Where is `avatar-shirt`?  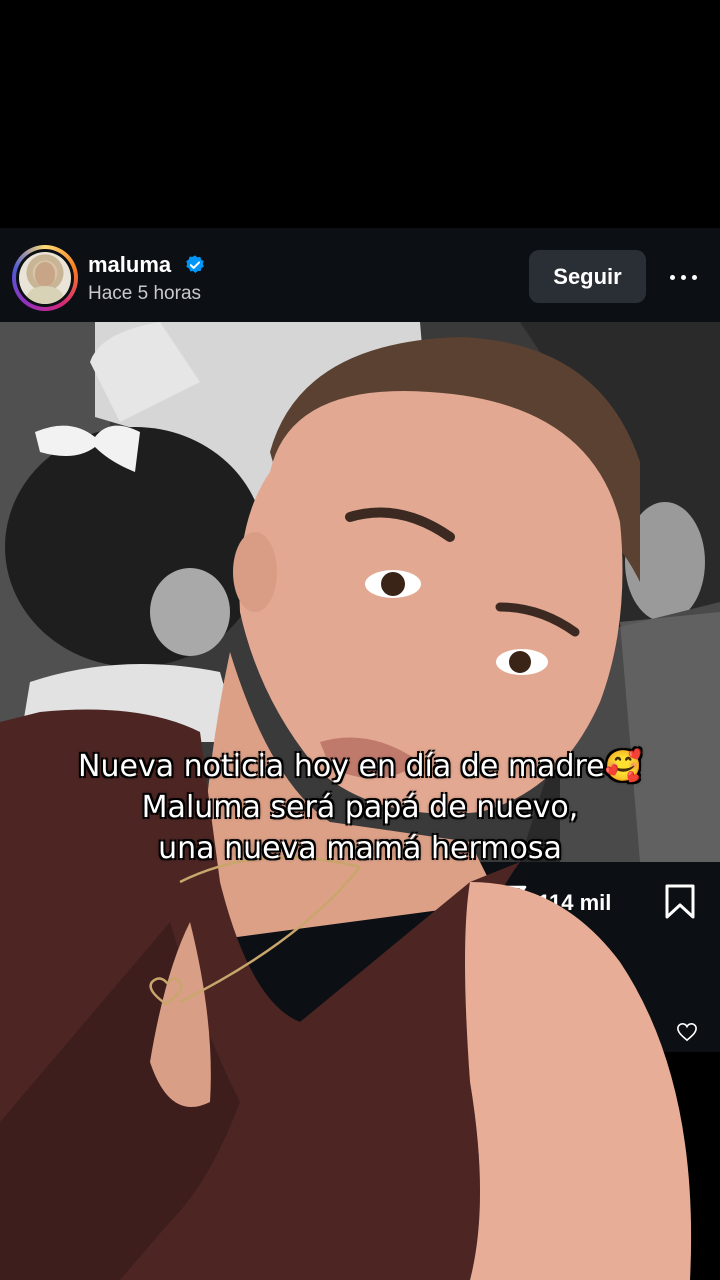 avatar-shirt is located at coordinates (45, 295).